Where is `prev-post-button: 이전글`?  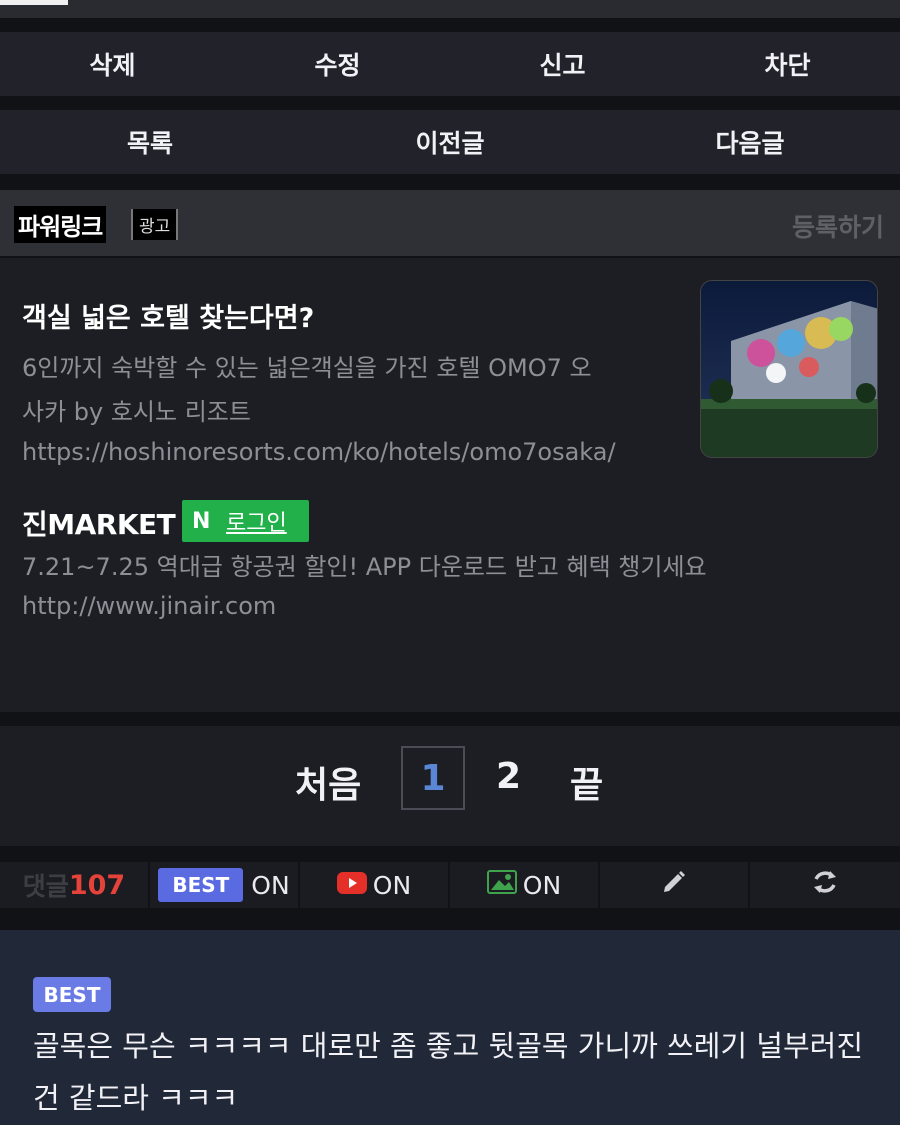
prev-post-button: 이전글 is located at coordinates (450, 142).